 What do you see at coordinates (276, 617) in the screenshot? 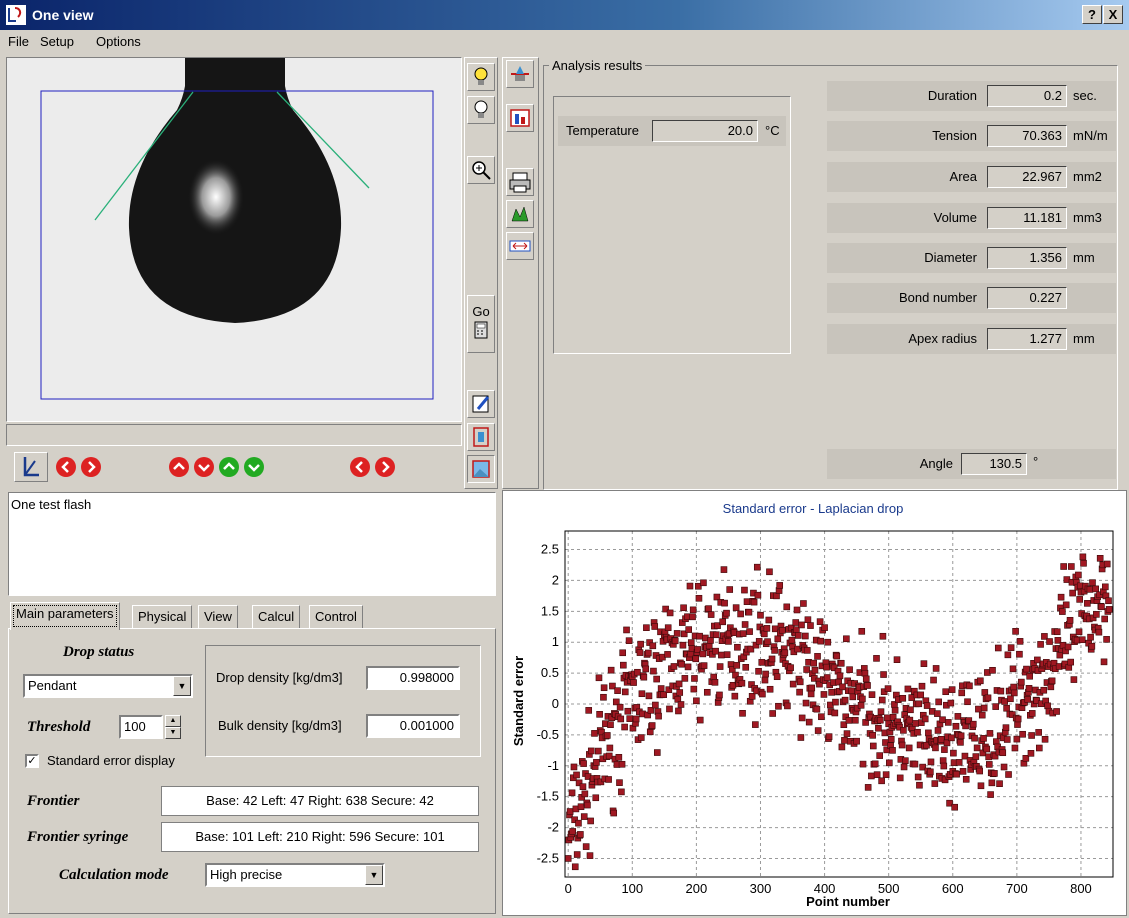
I see `tab-calcul: Calcul` at bounding box center [276, 617].